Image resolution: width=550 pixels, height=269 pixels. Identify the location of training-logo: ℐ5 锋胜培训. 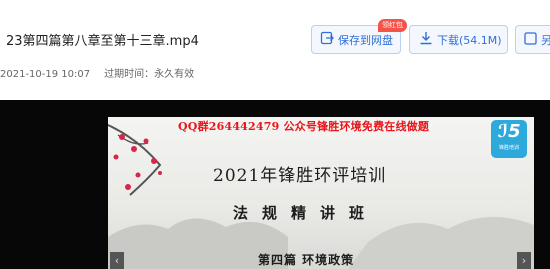
(509, 139).